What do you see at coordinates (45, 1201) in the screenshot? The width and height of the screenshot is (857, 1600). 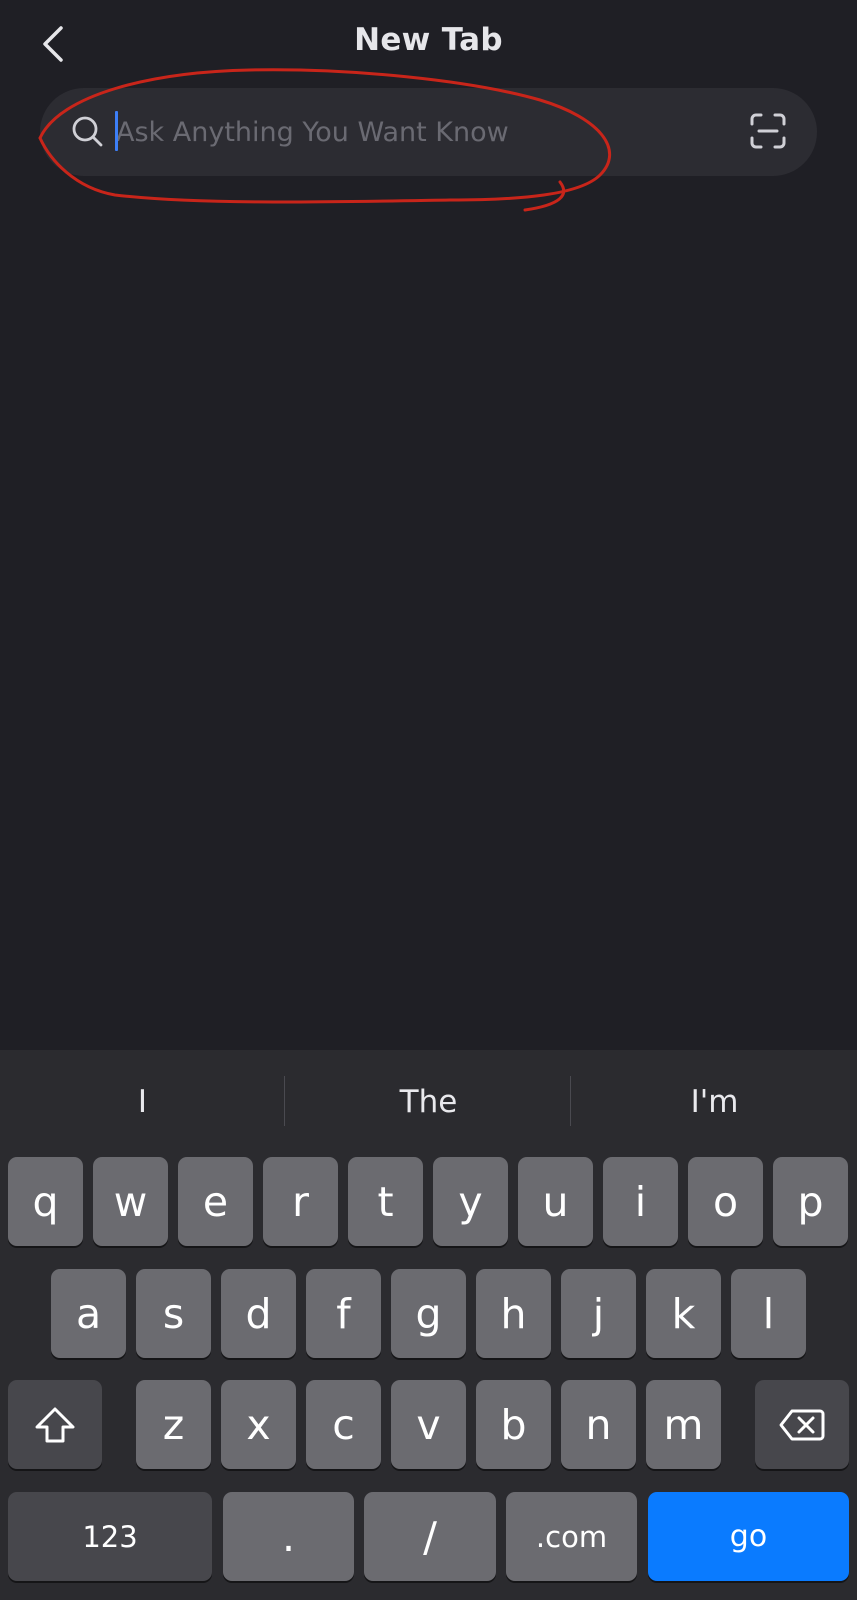 I see `key-q: q` at bounding box center [45, 1201].